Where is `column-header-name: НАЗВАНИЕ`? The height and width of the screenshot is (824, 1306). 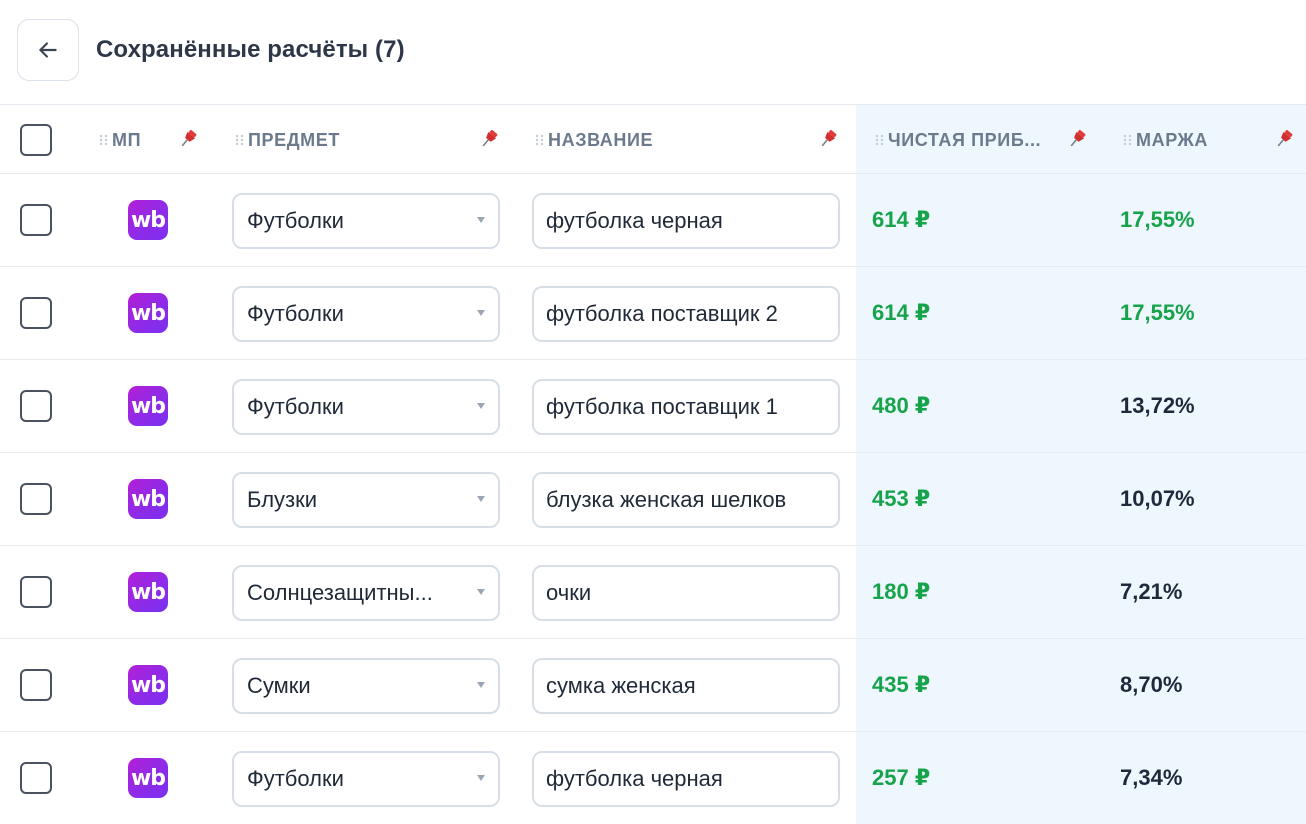 column-header-name: НАЗВАНИЕ is located at coordinates (593, 140).